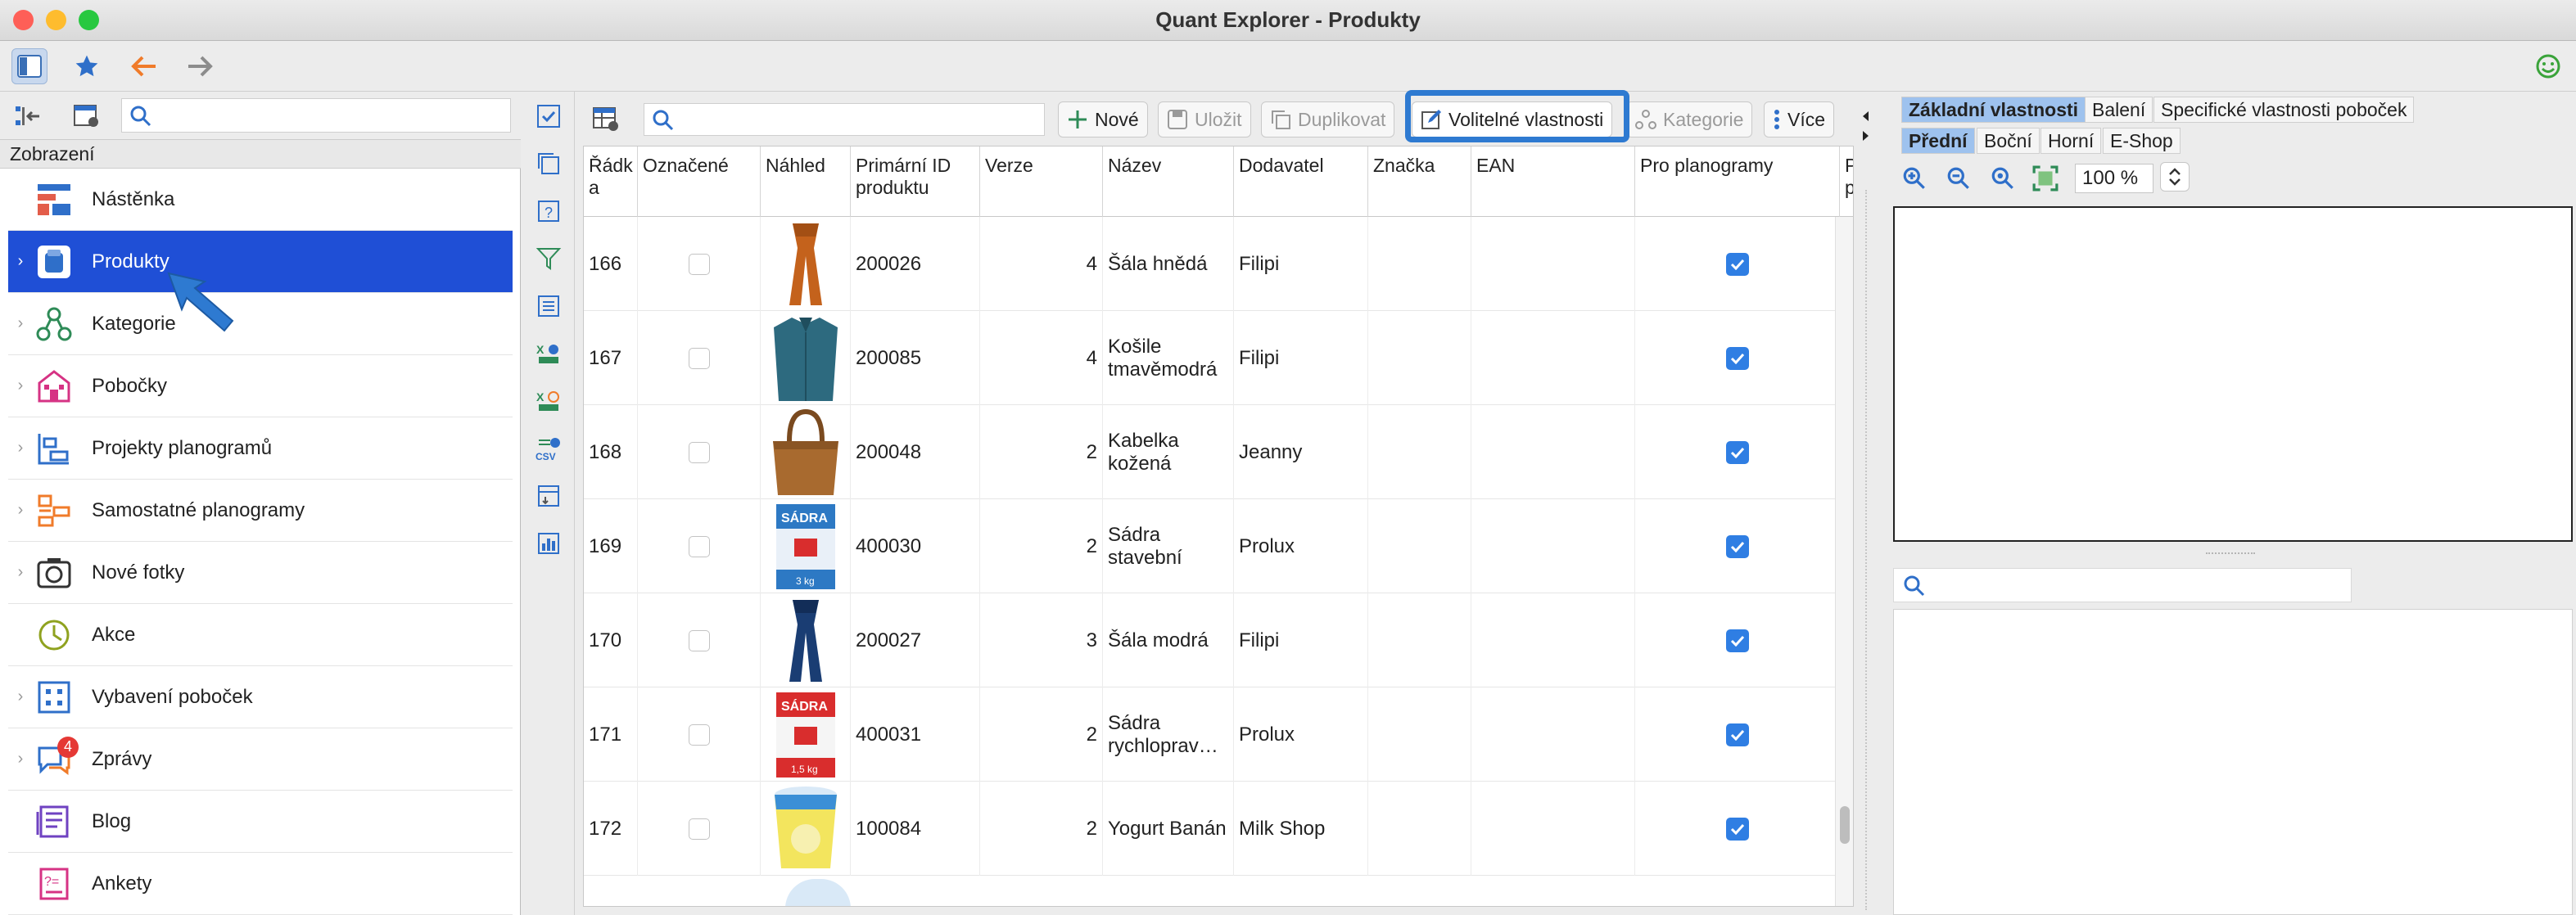 The image size is (2576, 915). What do you see at coordinates (260, 697) in the screenshot?
I see `sidebar-item-vybaveni-pobocek: › Vybavení poboček` at bounding box center [260, 697].